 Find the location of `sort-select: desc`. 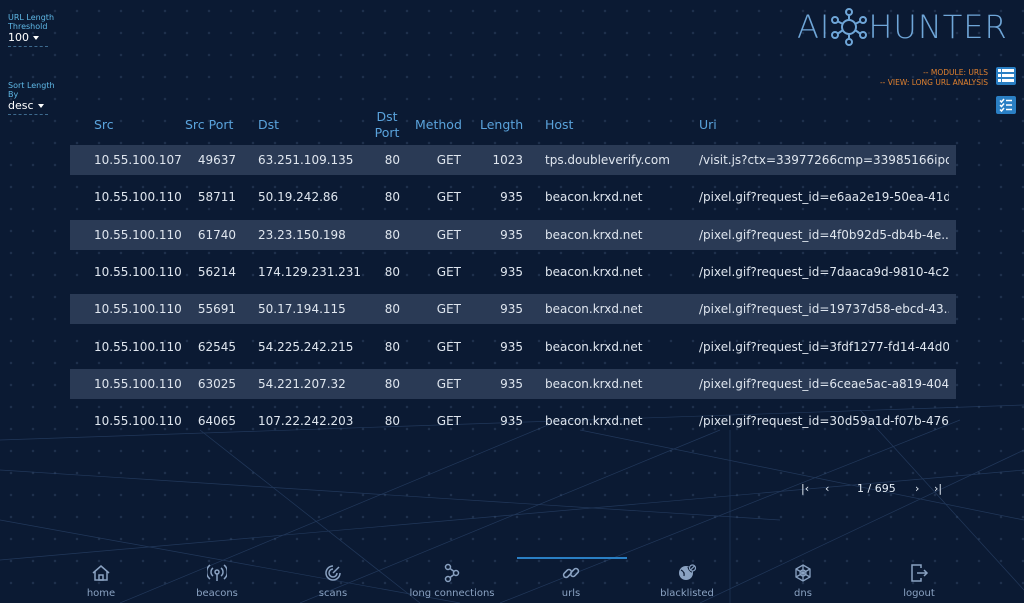

sort-select: desc is located at coordinates (33, 105).